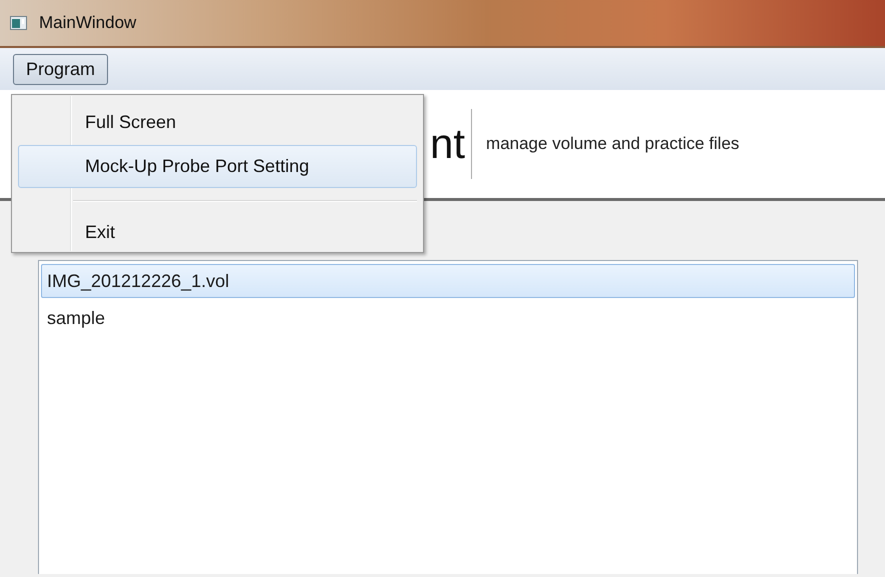 The image size is (885, 577). I want to click on app-title: nt, so click(448, 144).